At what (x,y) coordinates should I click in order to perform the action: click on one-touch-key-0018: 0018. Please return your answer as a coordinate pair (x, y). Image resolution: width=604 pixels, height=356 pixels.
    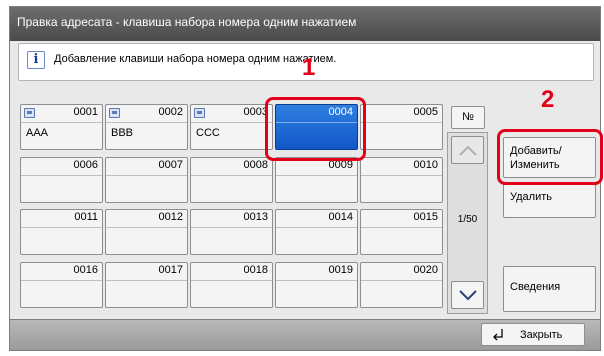
    Looking at the image, I should click on (231, 285).